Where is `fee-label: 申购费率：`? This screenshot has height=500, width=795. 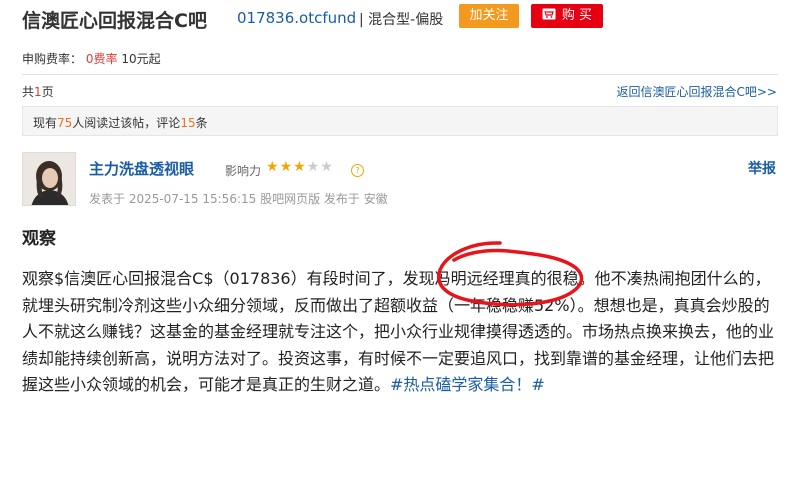 fee-label: 申购费率： is located at coordinates (52, 59).